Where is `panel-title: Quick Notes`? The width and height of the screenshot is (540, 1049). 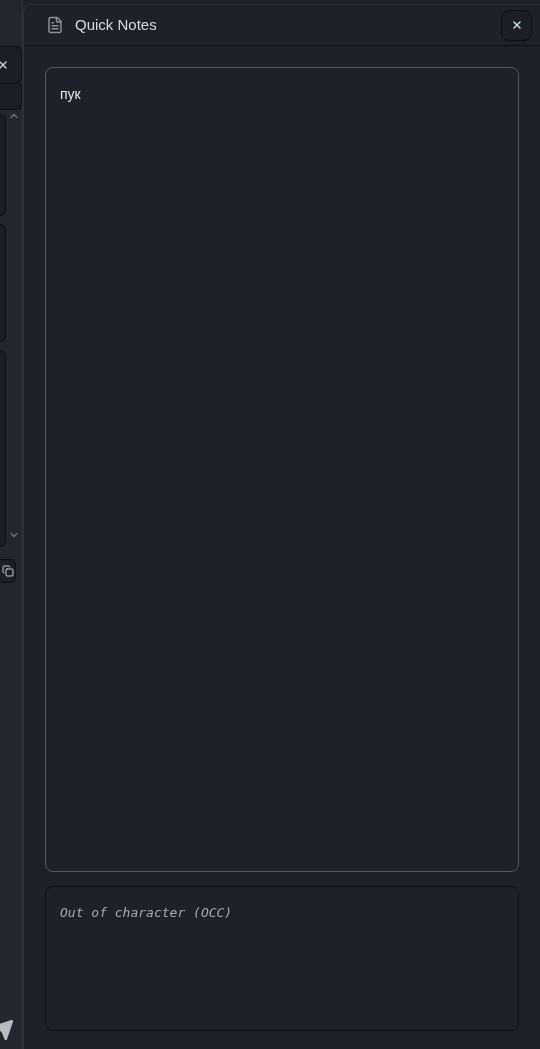 panel-title: Quick Notes is located at coordinates (116, 24).